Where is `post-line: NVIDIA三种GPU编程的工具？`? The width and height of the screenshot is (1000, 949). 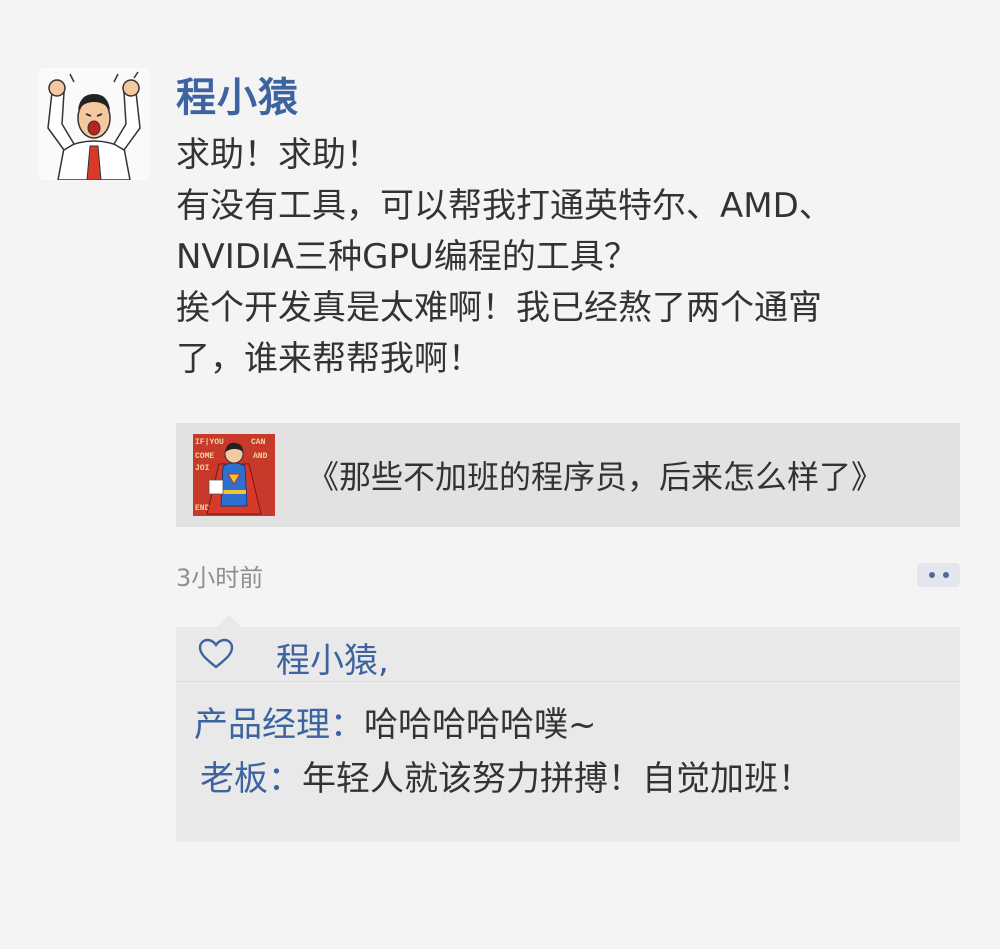 post-line: NVIDIA三种GPU编程的工具？ is located at coordinates (407, 257).